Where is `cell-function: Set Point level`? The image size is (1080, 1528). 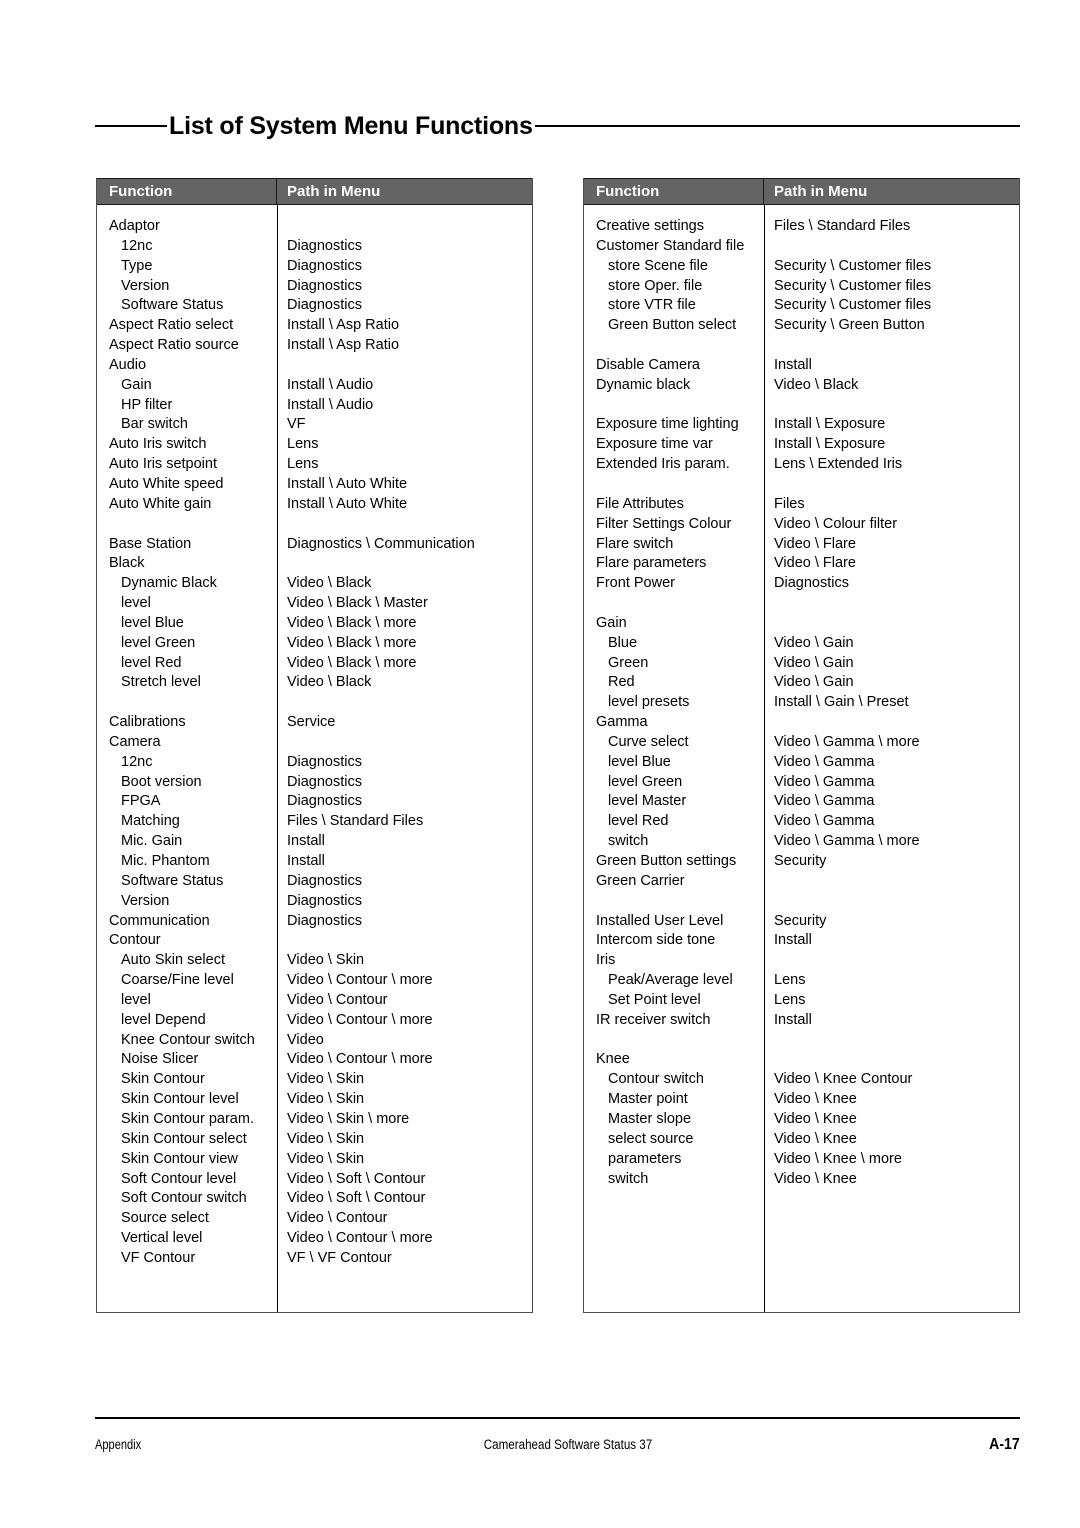 cell-function: Set Point level is located at coordinates (654, 999).